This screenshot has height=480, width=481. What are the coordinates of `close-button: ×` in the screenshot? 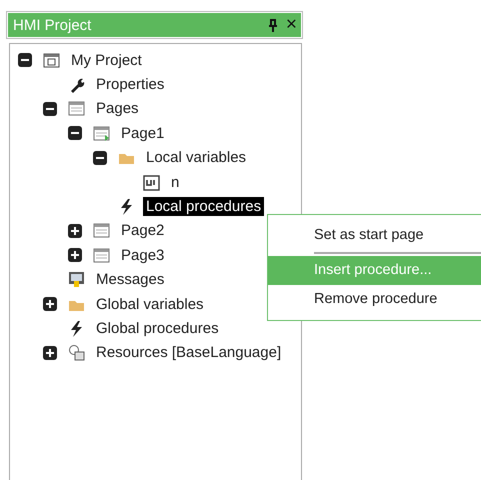 It's located at (291, 25).